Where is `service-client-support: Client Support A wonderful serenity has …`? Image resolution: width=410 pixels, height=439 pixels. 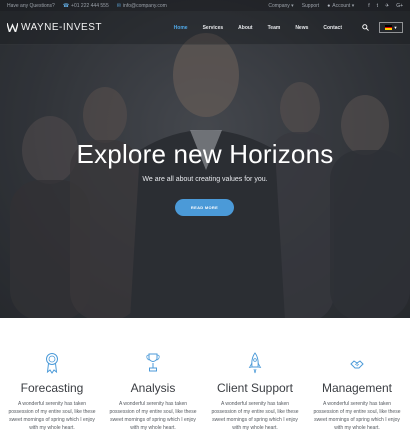 service-client-support: Client Support A wonderful serenity has … is located at coordinates (255, 392).